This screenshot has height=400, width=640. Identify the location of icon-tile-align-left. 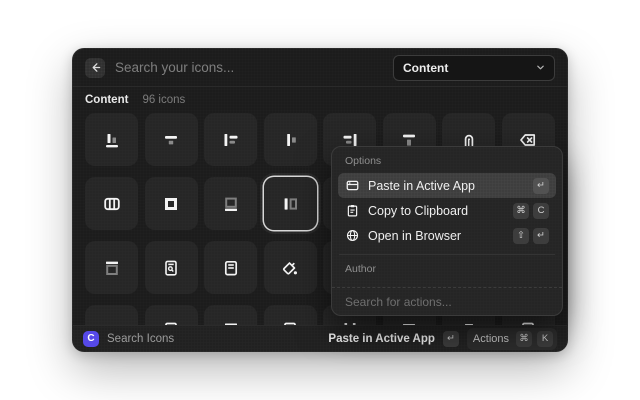
(231, 139).